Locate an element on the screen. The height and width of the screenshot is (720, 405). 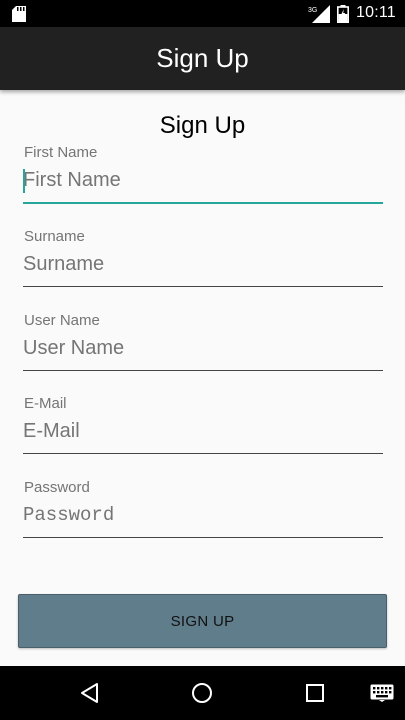
username-field: User Name is located at coordinates (203, 347).